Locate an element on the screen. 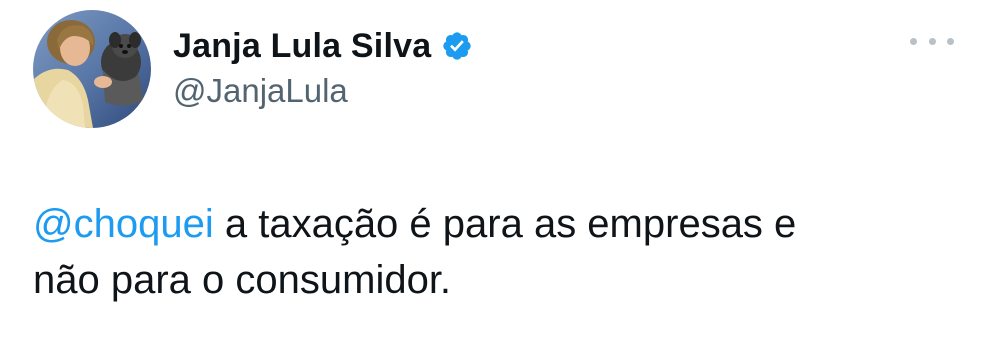  verified-badge-icon is located at coordinates (457, 46).